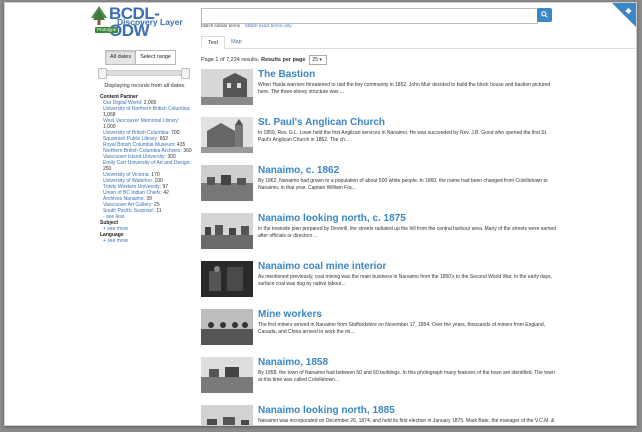 This screenshot has width=642, height=432. Describe the element at coordinates (293, 362) in the screenshot. I see `result-title-link: Nanaimo, 1858` at that location.